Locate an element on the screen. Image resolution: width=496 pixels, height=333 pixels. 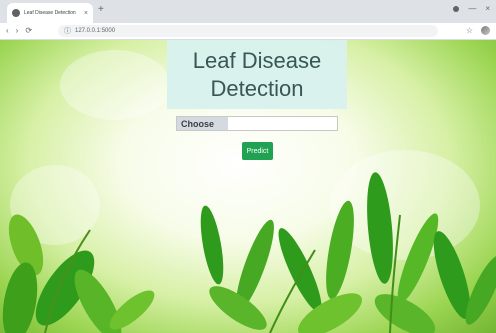
browser-toolbar: ‹ › ⟳ ⓘ 127.0.0.1:5000 ☆ is located at coordinates (248, 31).